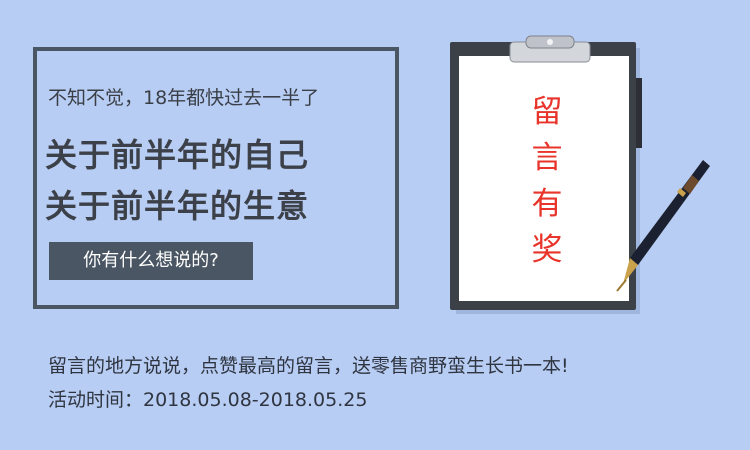 This screenshot has height=450, width=750. I want to click on clipboard-char-3: 有, so click(547, 204).